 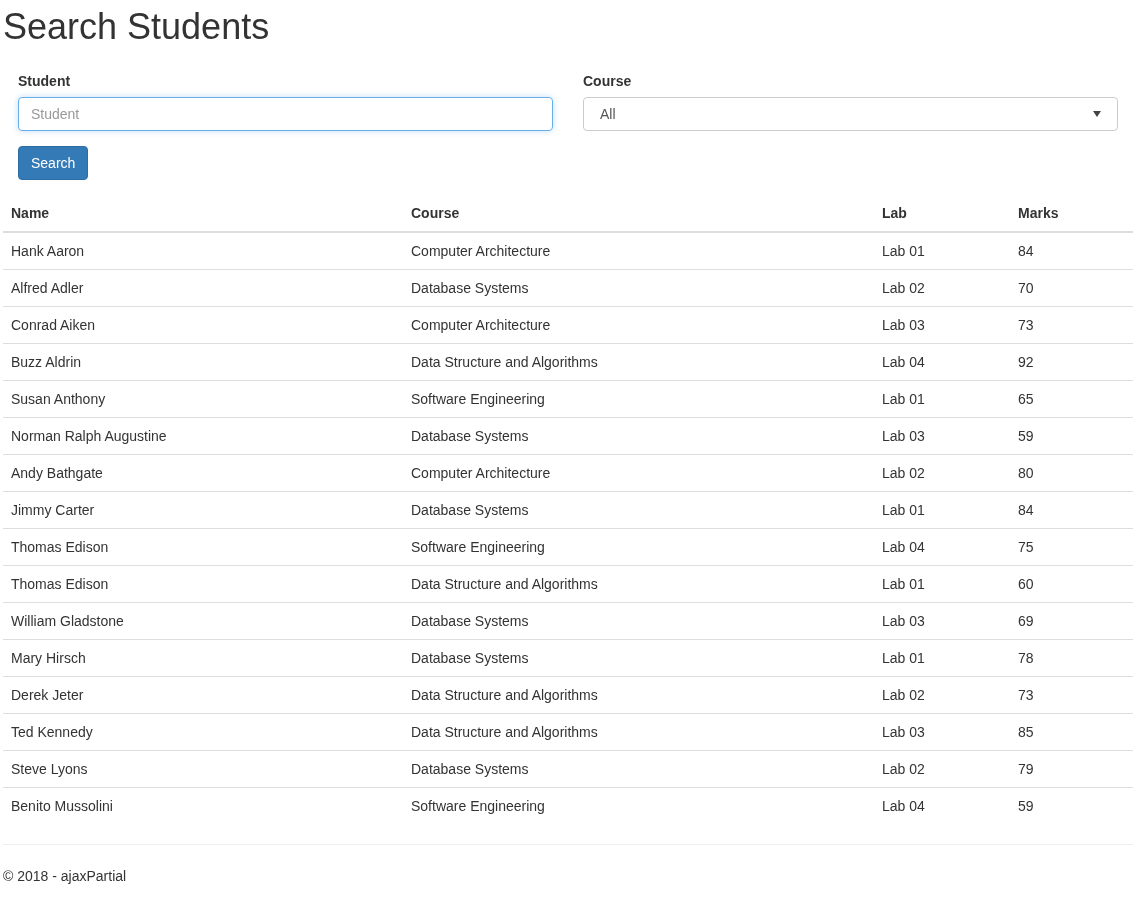 What do you see at coordinates (44, 81) in the screenshot?
I see `field-label: Student` at bounding box center [44, 81].